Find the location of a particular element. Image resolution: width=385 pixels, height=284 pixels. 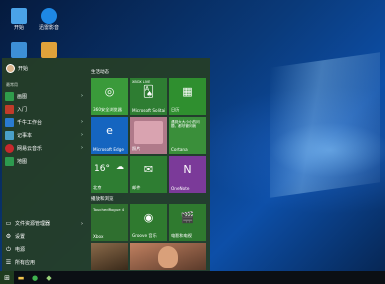

cards-icon: 🂡 is located at coordinates (148, 91).